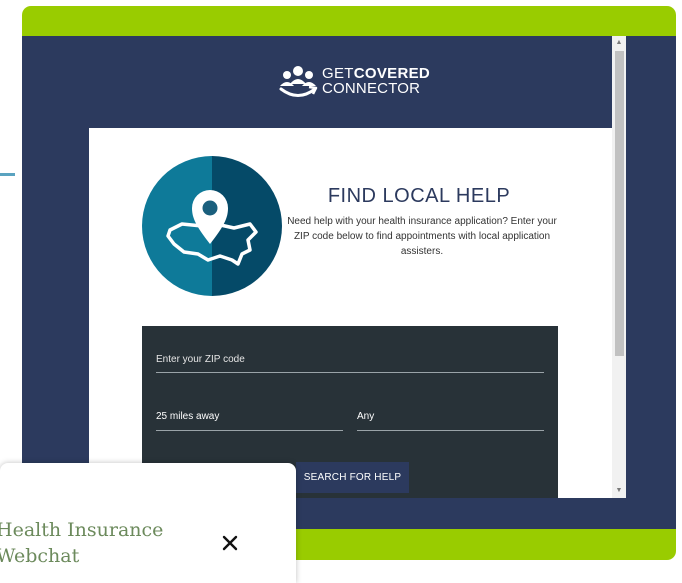 The height and width of the screenshot is (583, 682). Describe the element at coordinates (212, 226) in the screenshot. I see `map-pin-usa-icon` at that location.